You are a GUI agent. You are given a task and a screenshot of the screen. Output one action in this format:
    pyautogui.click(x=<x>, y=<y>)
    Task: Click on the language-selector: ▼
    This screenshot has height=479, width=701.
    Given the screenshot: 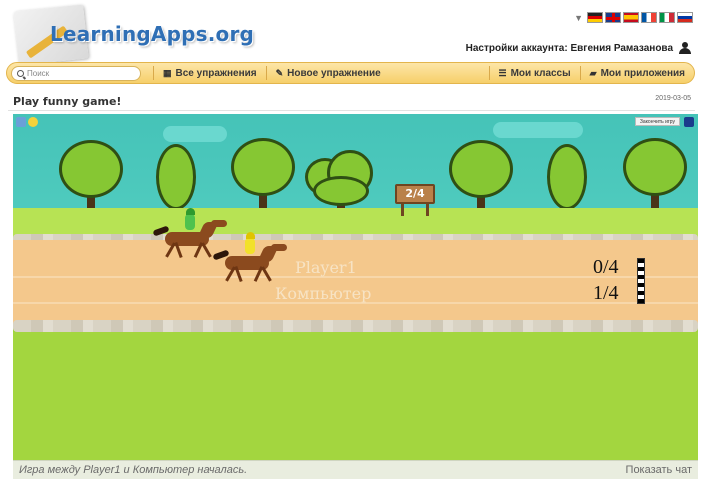 What is the action you would take?
    pyautogui.click(x=633, y=17)
    